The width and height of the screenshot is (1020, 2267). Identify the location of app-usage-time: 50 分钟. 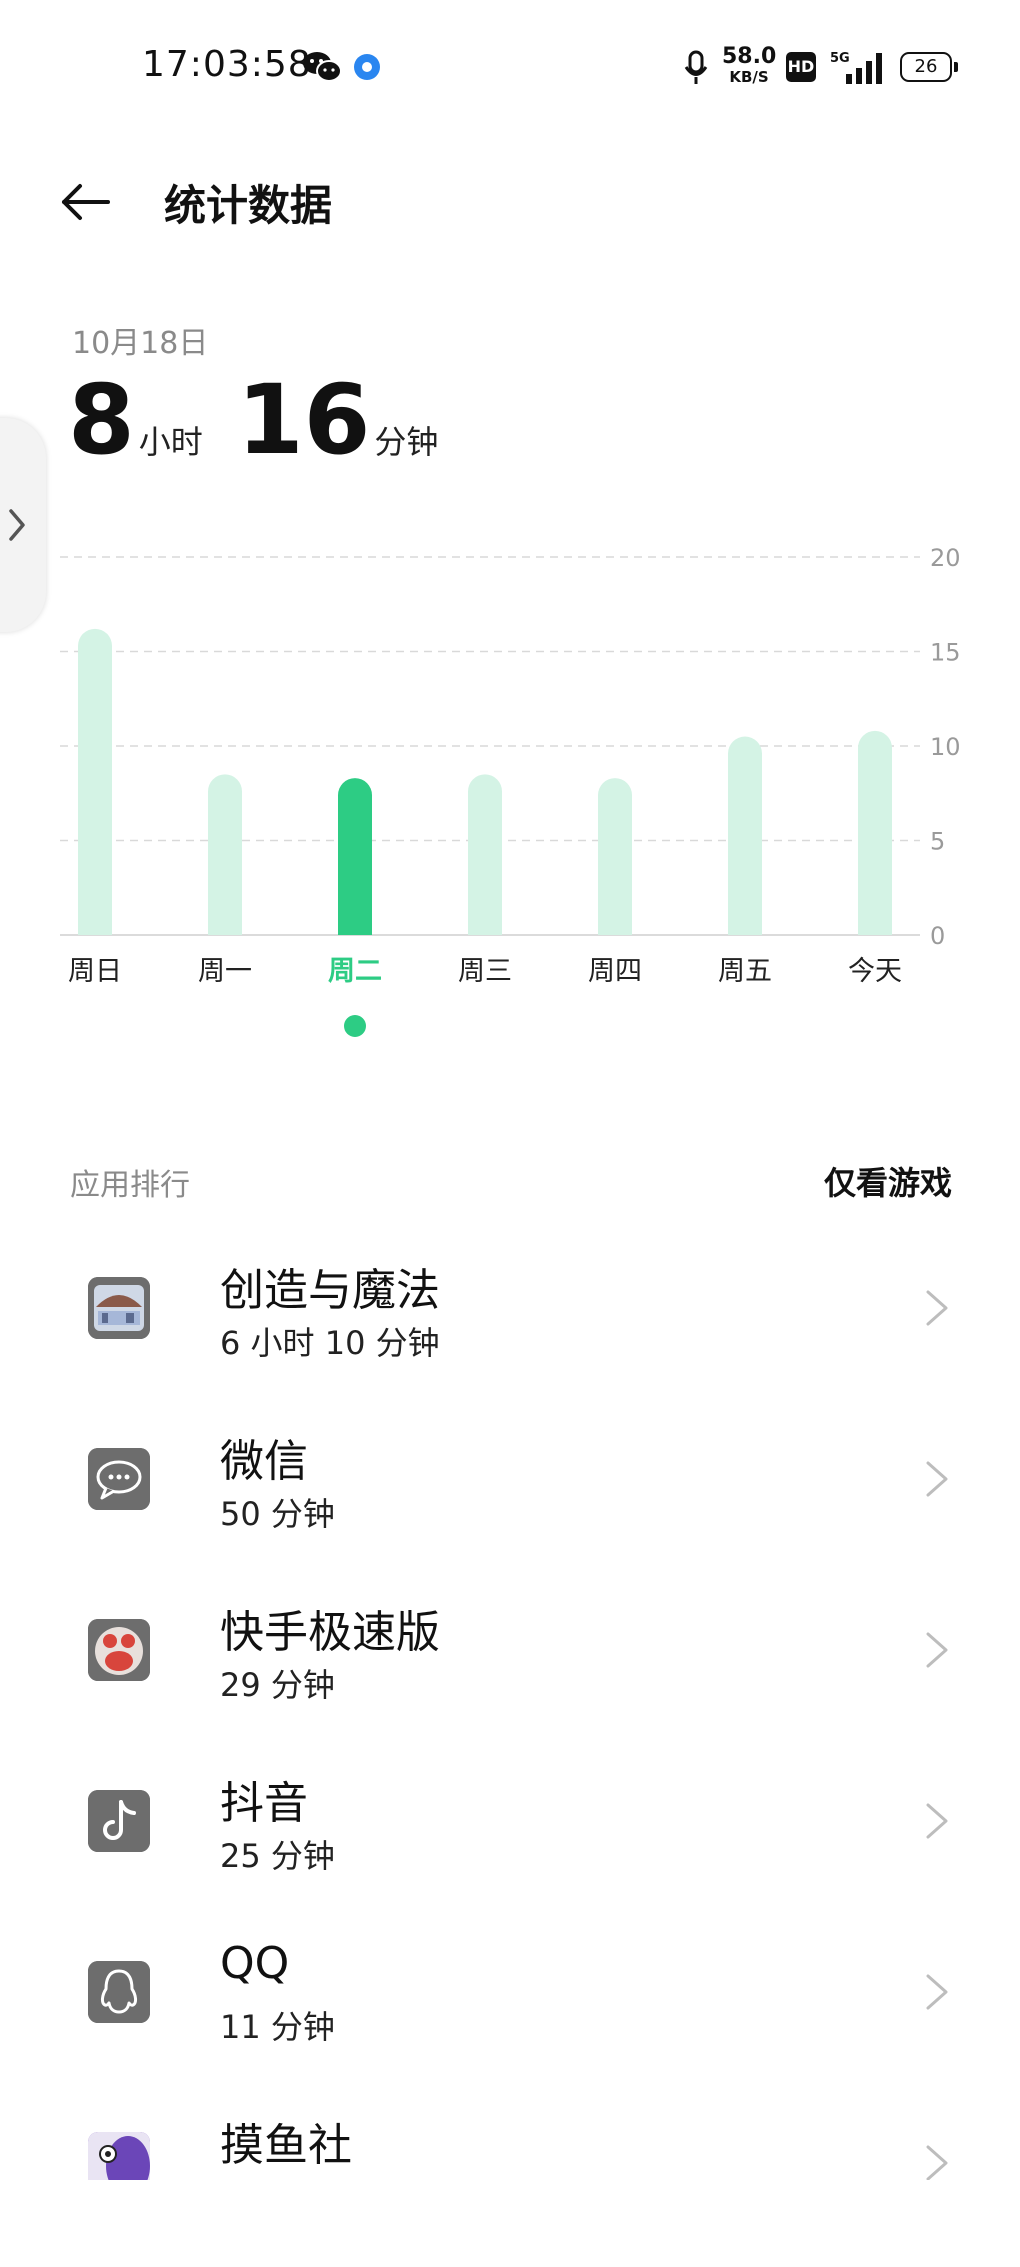
(277, 1514).